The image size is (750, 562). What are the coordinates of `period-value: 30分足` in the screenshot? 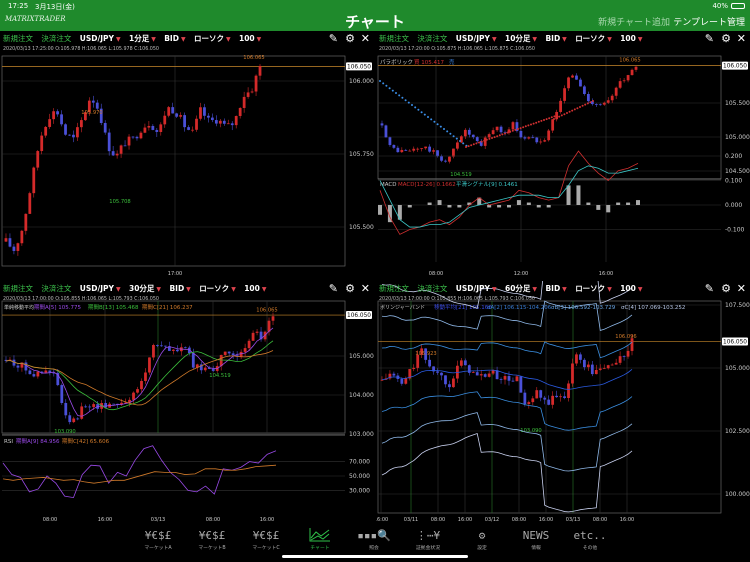 It's located at (141, 288).